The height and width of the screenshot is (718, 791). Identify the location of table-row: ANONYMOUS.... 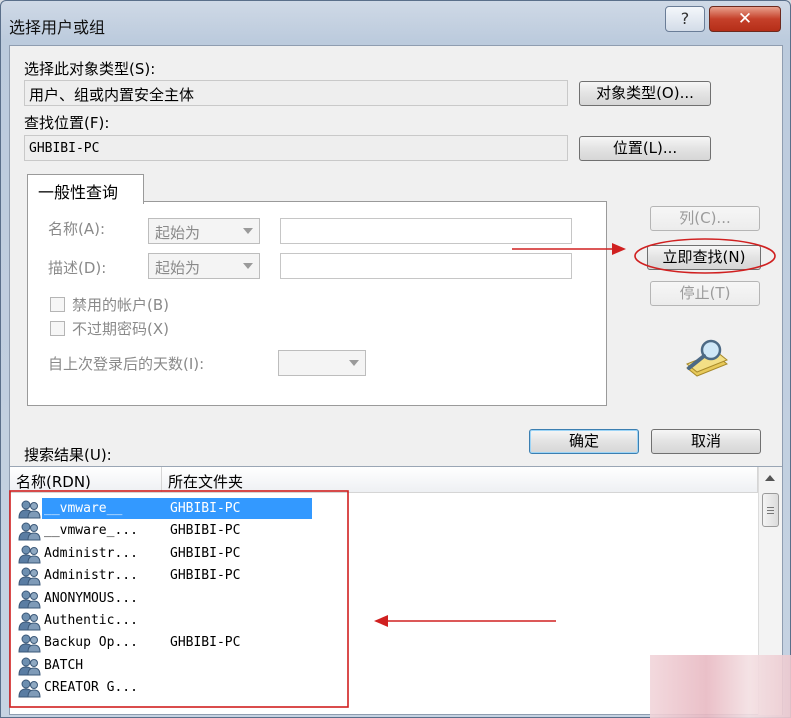
(296, 599).